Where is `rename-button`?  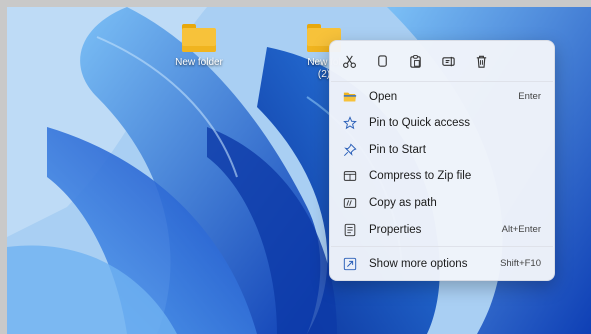 rename-button is located at coordinates (448, 61).